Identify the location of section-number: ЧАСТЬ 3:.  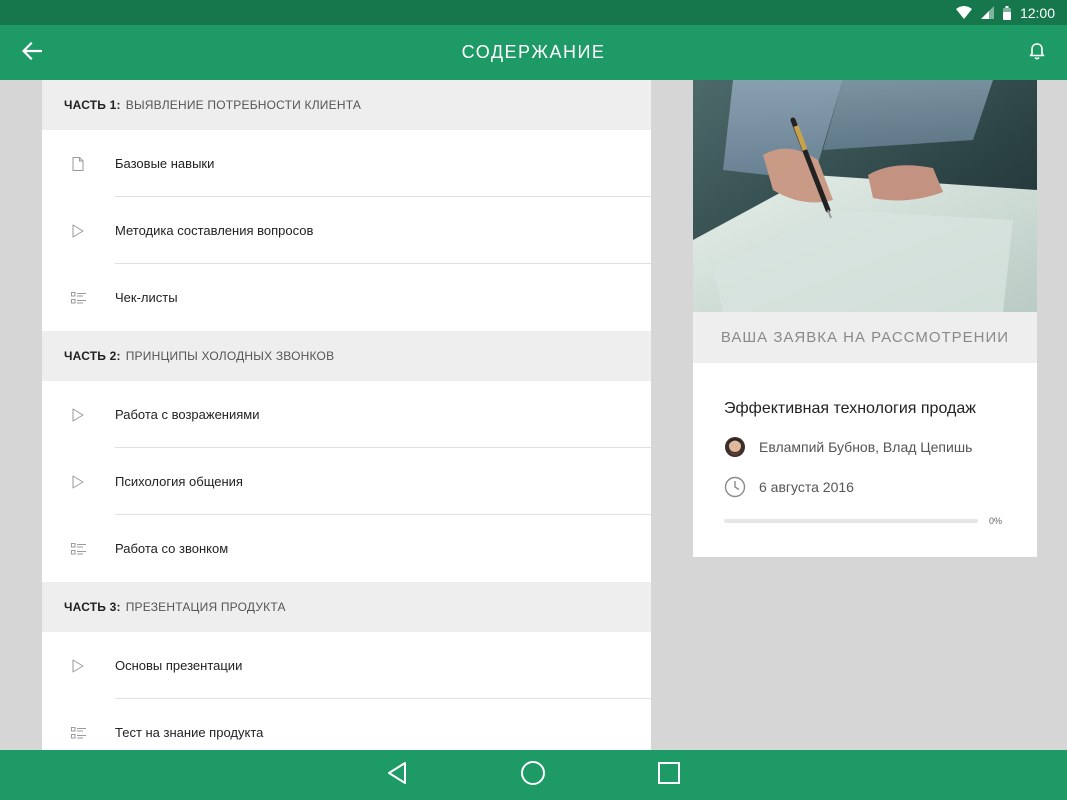
(92, 607).